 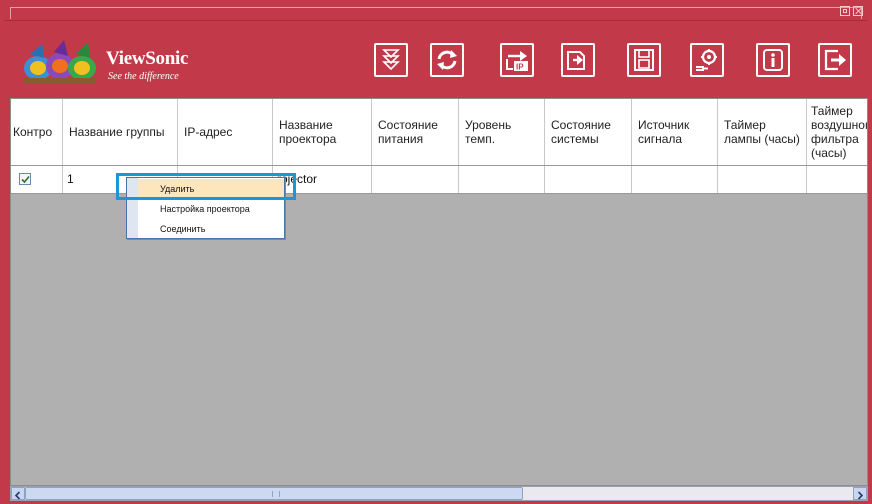 I want to click on column-header-power: Состояние питания, so click(x=415, y=132).